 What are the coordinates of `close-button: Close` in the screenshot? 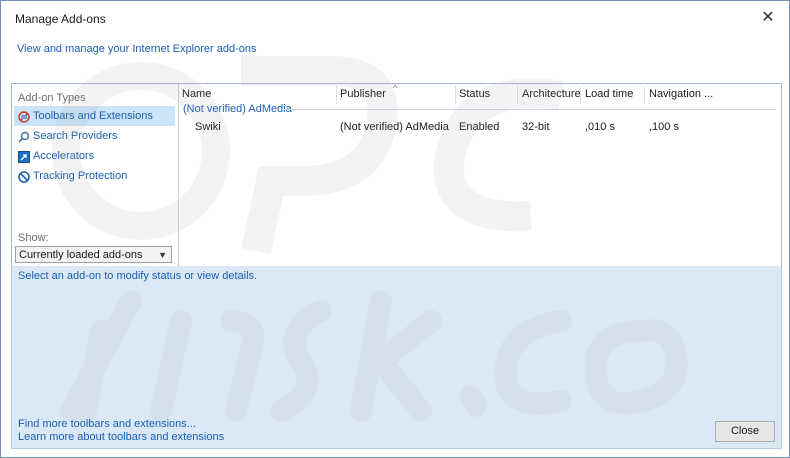 It's located at (745, 431).